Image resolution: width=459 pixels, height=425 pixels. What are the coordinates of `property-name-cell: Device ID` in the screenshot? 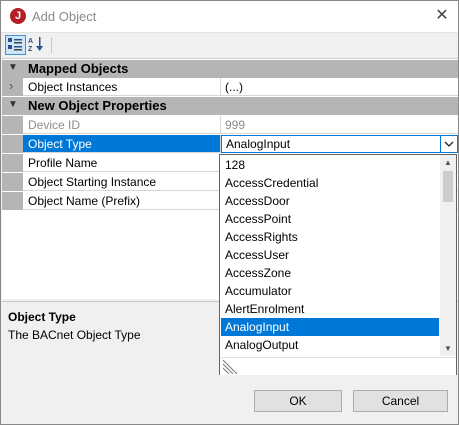 It's located at (122, 125).